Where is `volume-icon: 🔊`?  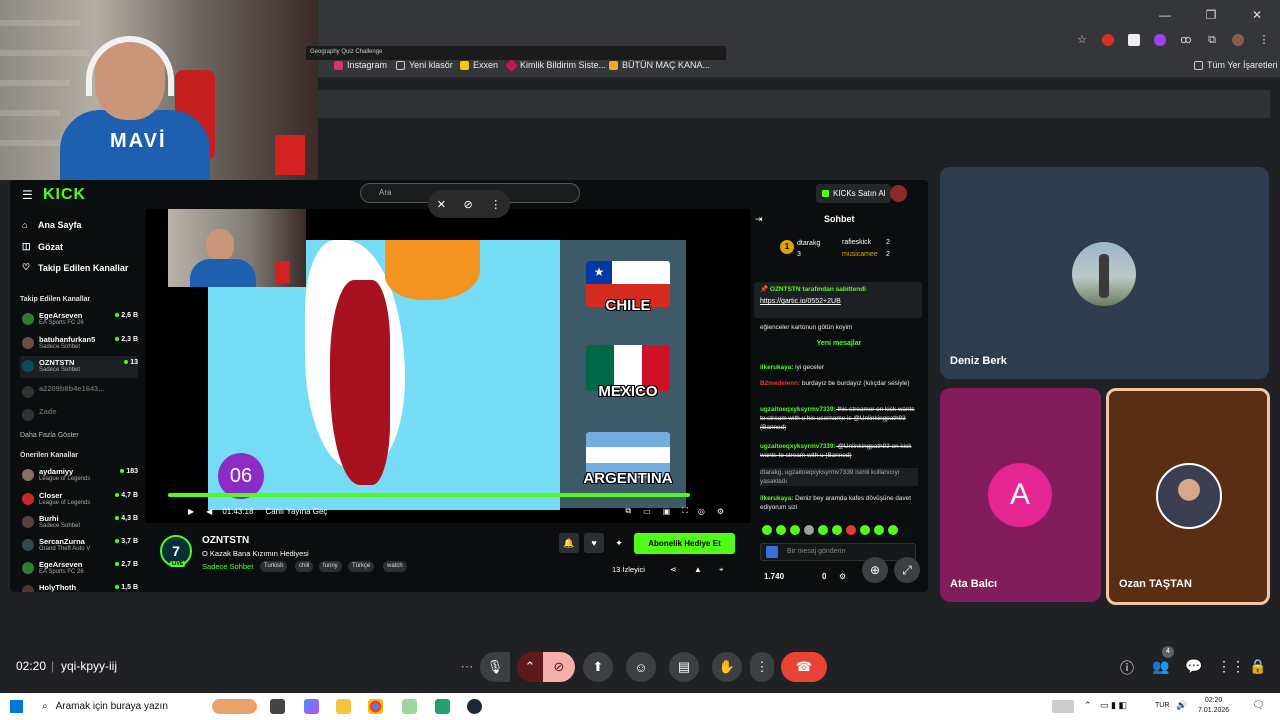 volume-icon: 🔊 is located at coordinates (1181, 705).